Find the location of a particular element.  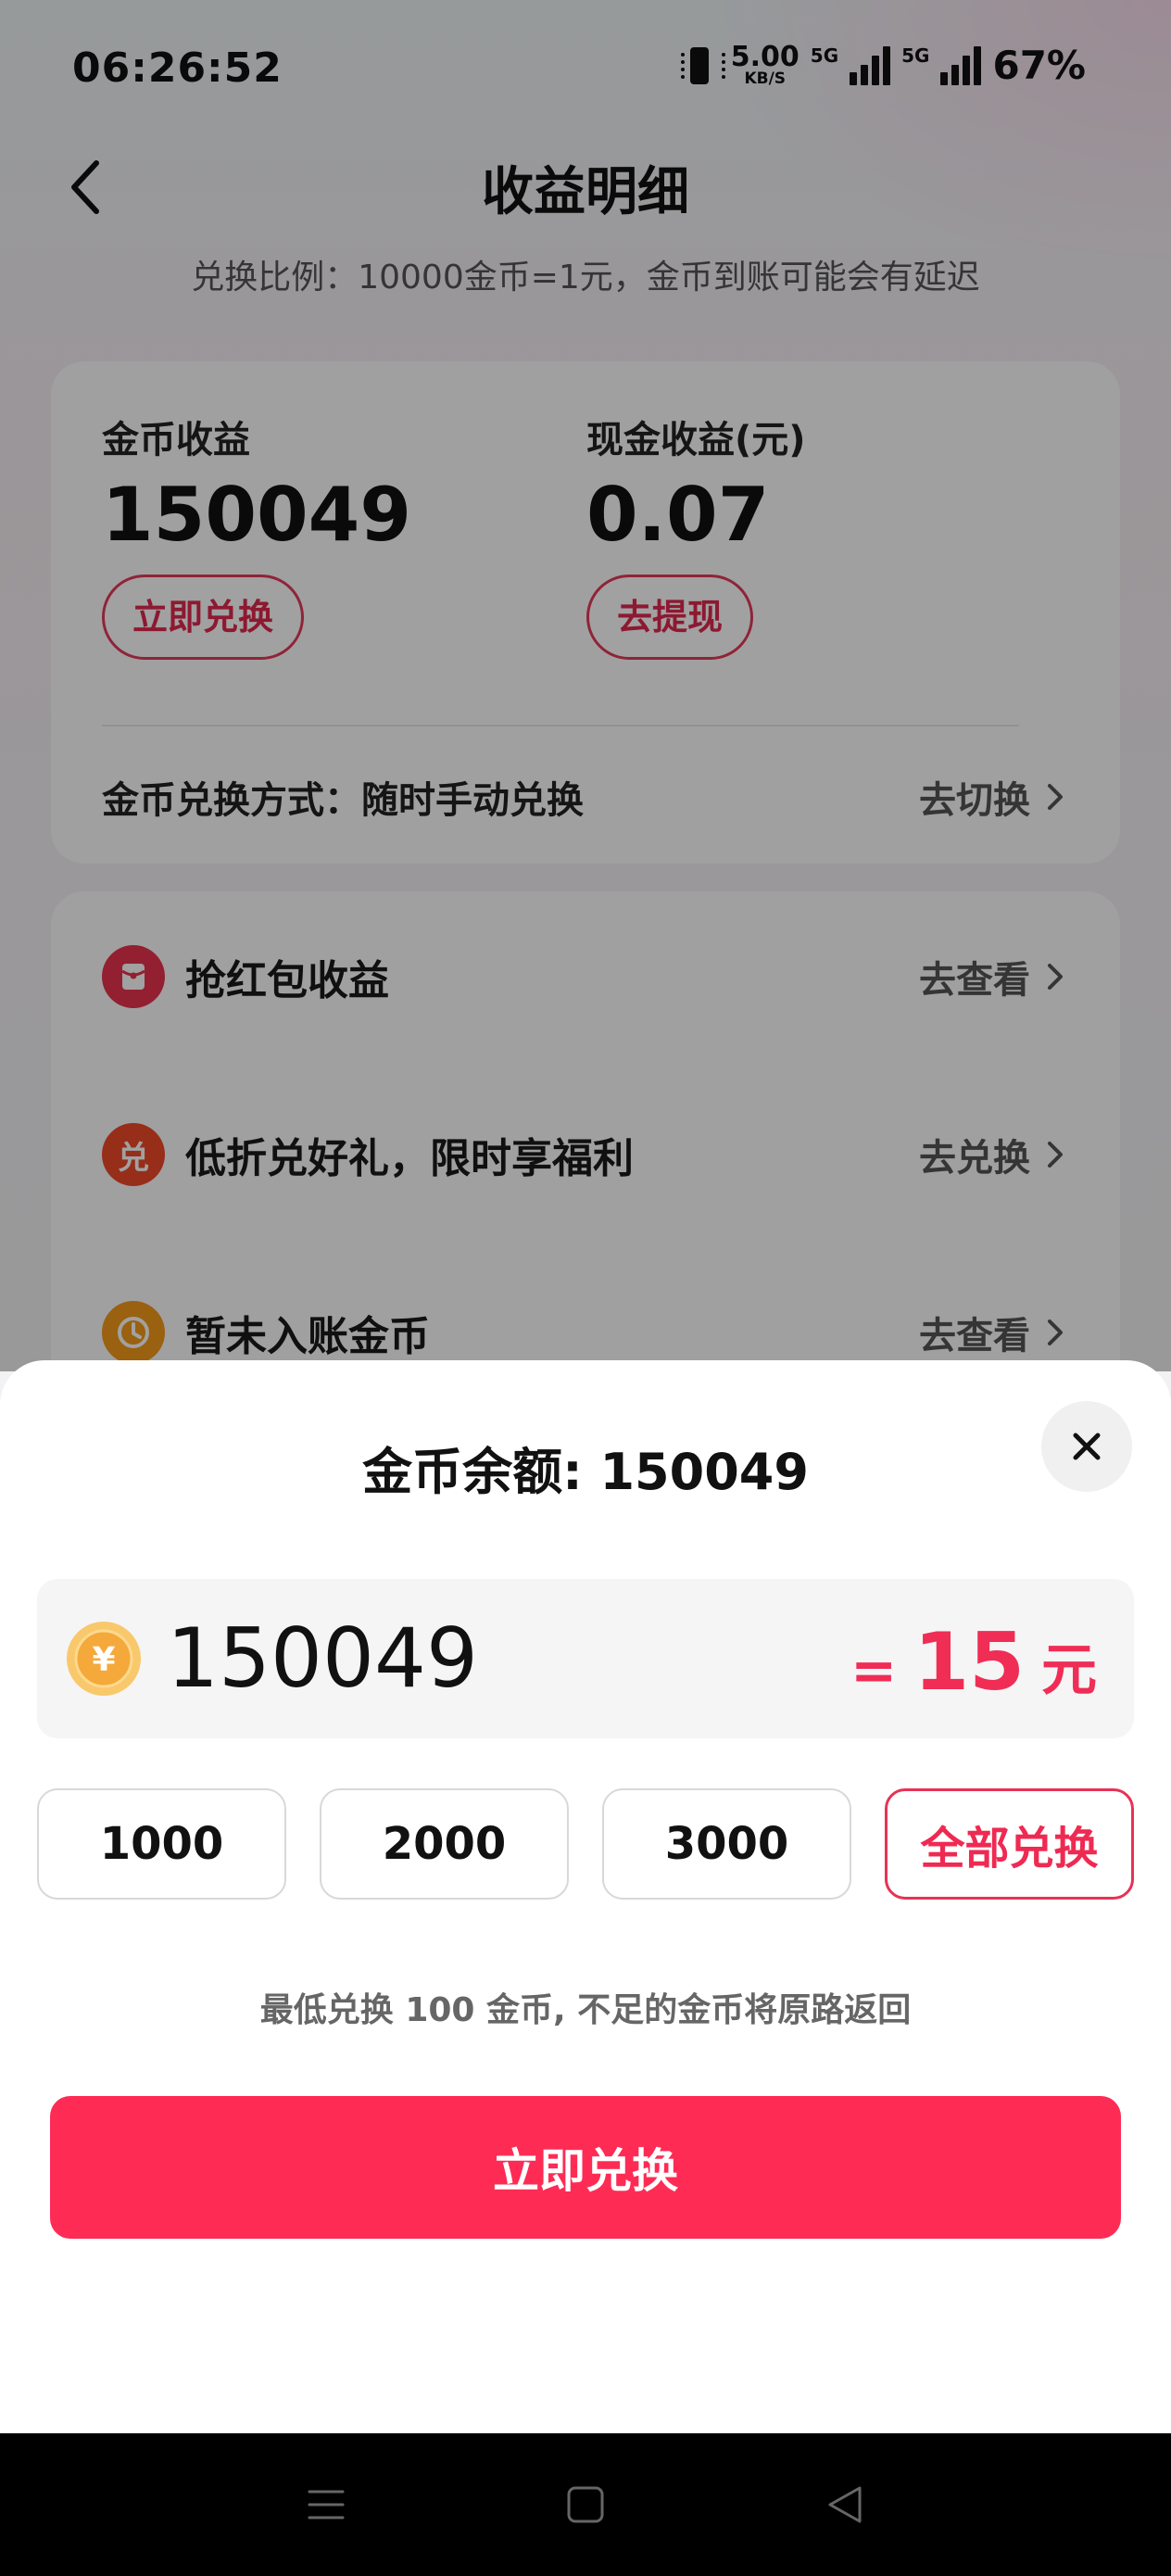

cash-equivalent: = 15 元 is located at coordinates (974, 1662).